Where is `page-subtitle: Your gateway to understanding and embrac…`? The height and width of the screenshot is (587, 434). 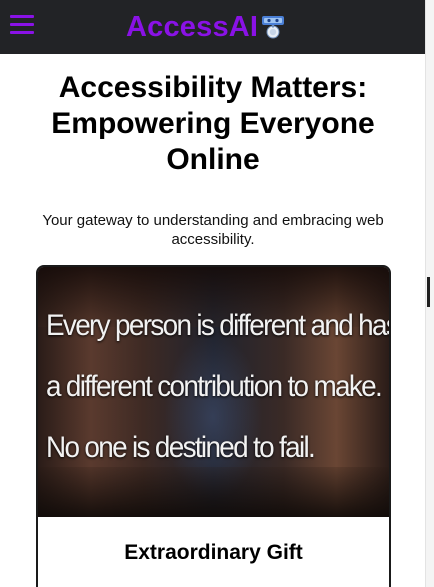
page-subtitle: Your gateway to understanding and embrac… is located at coordinates (213, 230).